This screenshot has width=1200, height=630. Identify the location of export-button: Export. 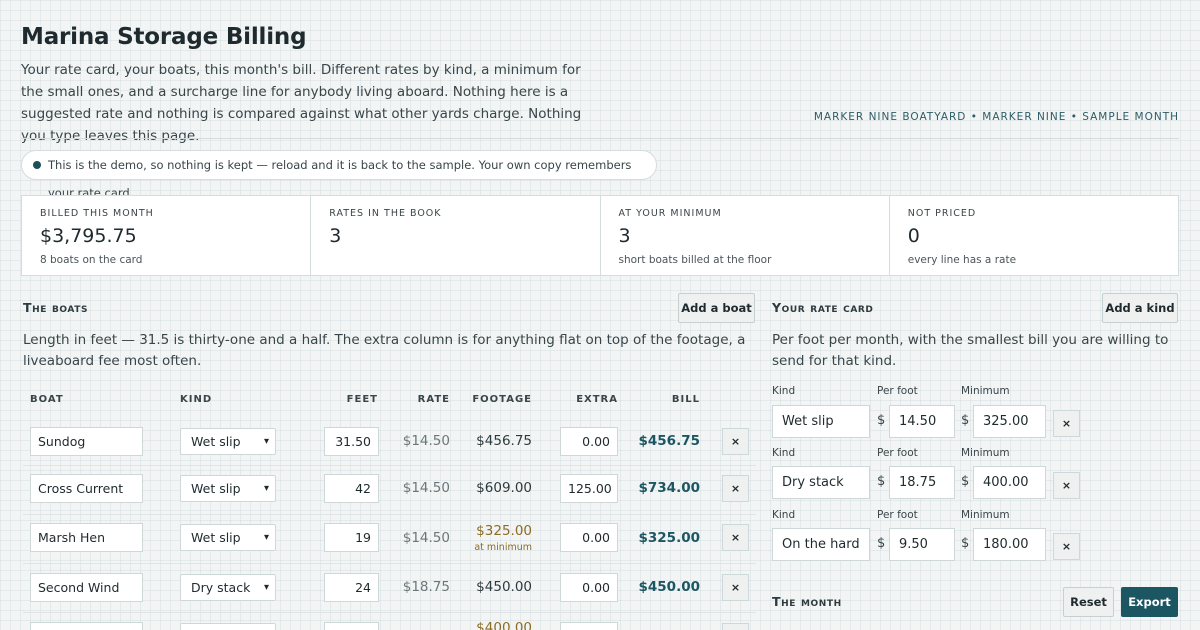
(1149, 602).